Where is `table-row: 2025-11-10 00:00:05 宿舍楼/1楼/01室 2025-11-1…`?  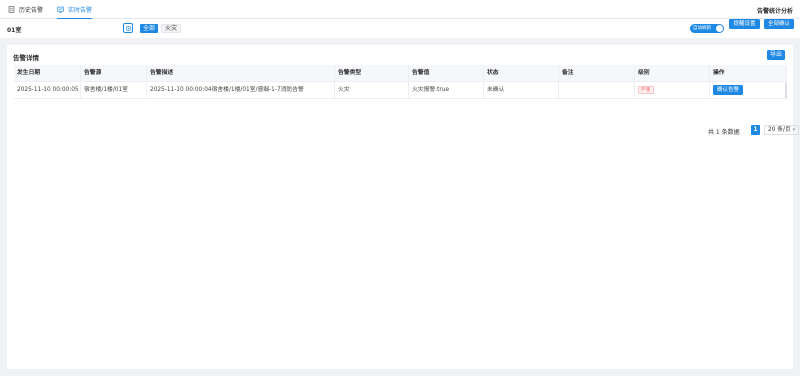 table-row: 2025-11-10 00:00:05 宿舍楼/1楼/01室 2025-11-1… is located at coordinates (400, 90).